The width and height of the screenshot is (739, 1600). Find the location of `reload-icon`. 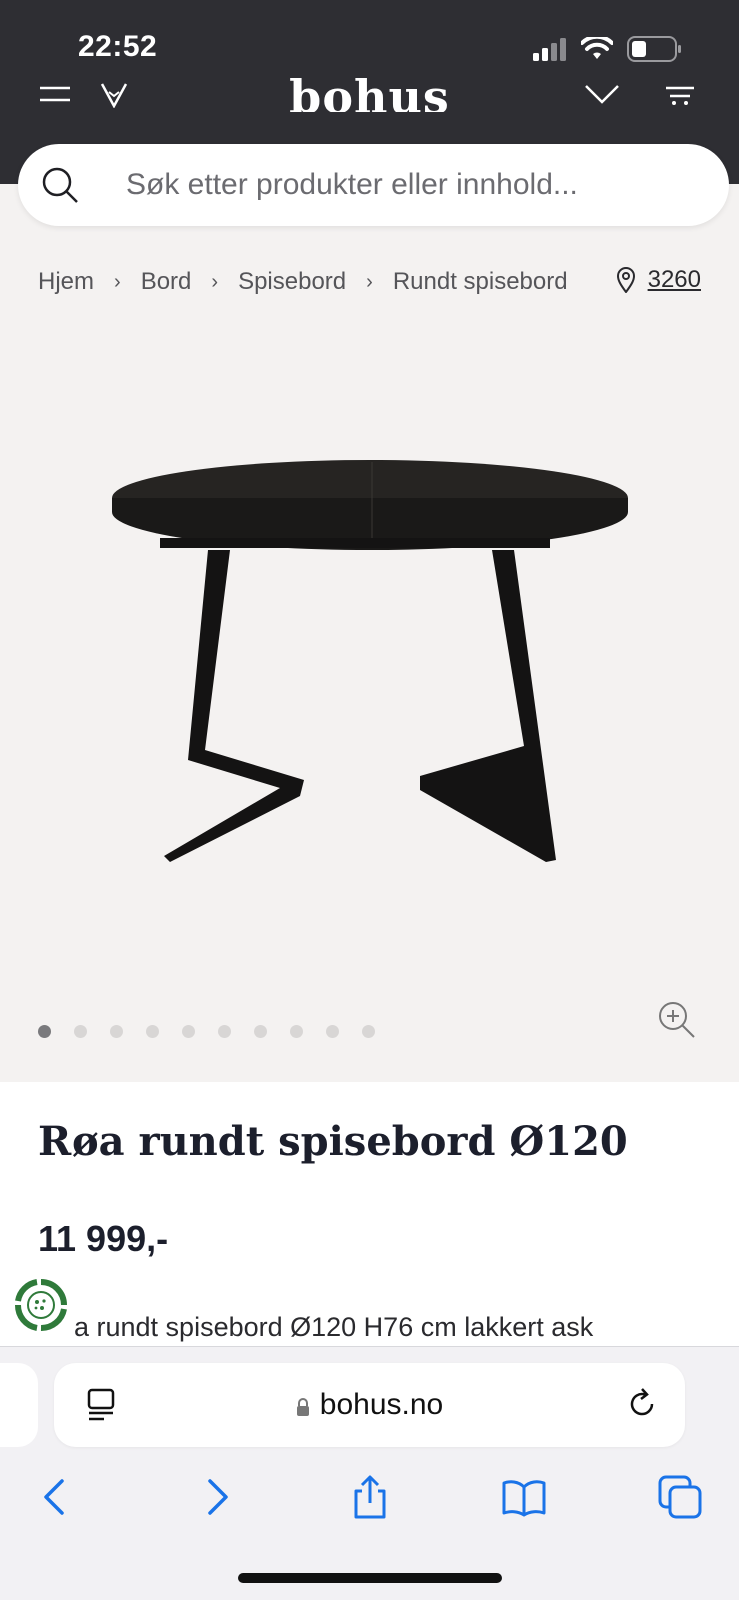

reload-icon is located at coordinates (642, 1404).